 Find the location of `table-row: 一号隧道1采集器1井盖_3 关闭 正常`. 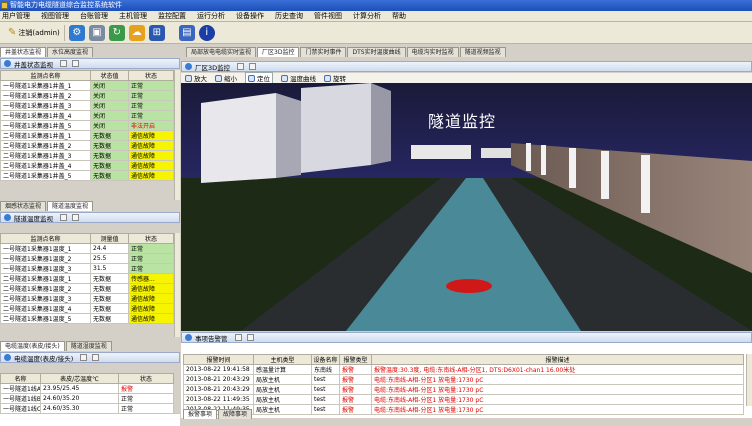

table-row: 一号隧道1采集器1井盖_3 关闭 正常 is located at coordinates (87, 105).